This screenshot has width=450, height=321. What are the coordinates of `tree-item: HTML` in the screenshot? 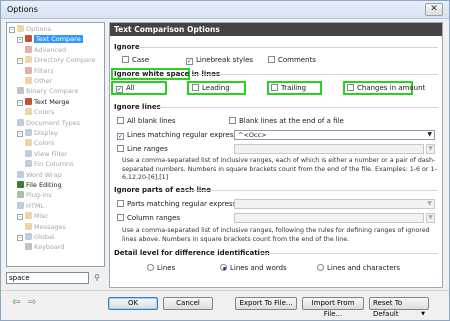 It's located at (30, 206).